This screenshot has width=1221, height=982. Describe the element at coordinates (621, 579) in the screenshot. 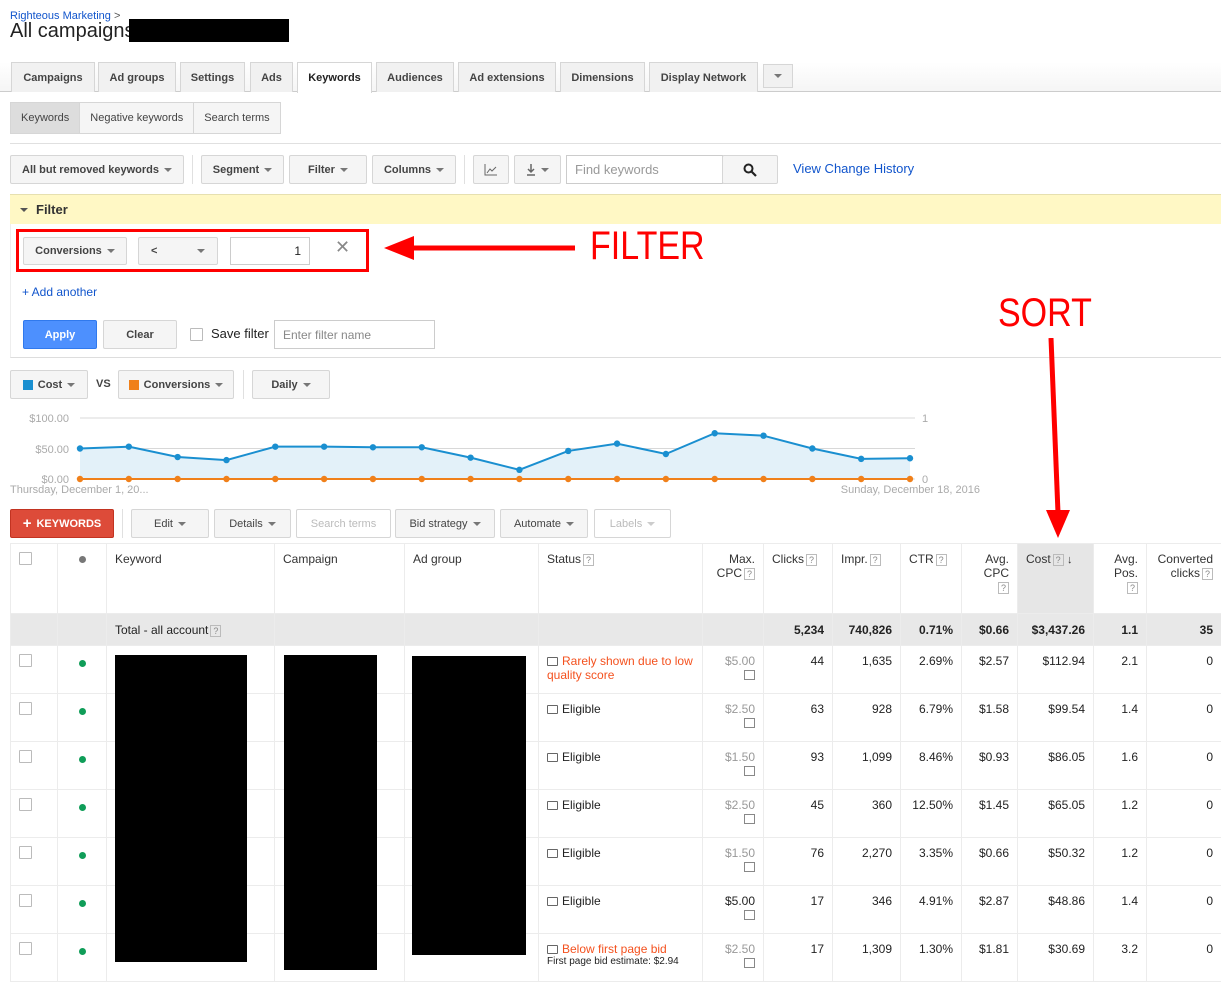

I see `column-header-status: Status?` at that location.